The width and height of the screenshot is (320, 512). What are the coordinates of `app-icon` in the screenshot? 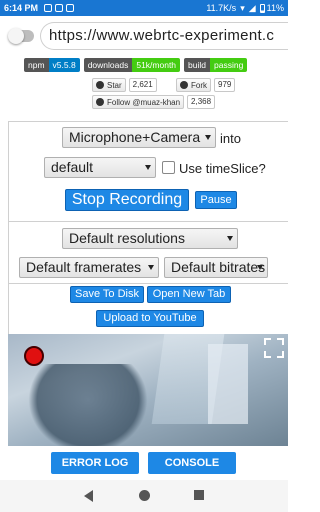 It's located at (59, 8).